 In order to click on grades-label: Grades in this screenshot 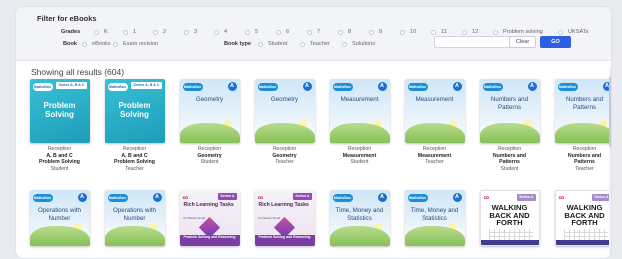, I will do `click(71, 32)`.